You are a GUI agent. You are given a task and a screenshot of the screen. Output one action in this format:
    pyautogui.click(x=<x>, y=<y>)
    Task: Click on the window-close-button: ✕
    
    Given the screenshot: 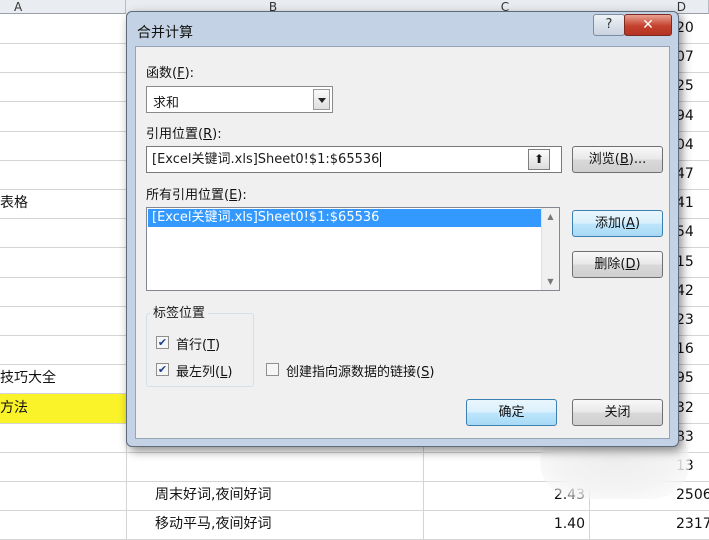 What is the action you would take?
    pyautogui.click(x=648, y=25)
    